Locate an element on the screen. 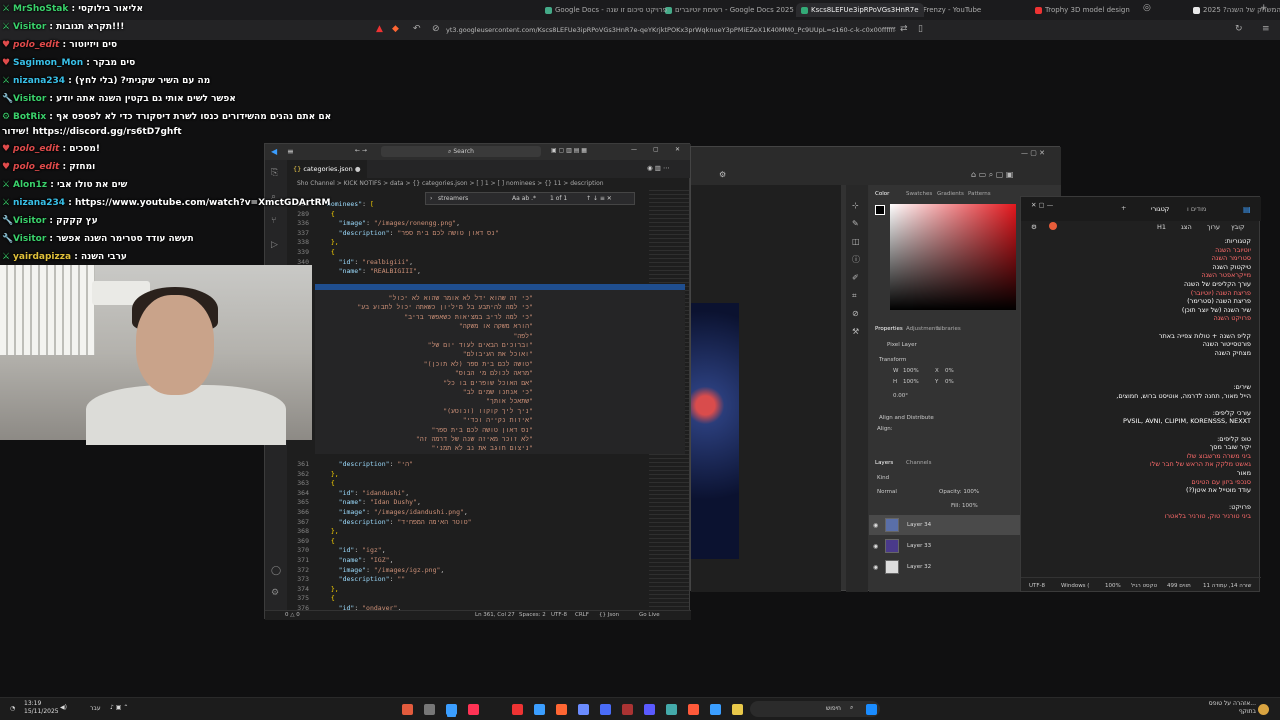 This screenshot has width=1280, height=720. editor-actions-icons: ◉ ▥ ⋯ is located at coordinates (658, 168).